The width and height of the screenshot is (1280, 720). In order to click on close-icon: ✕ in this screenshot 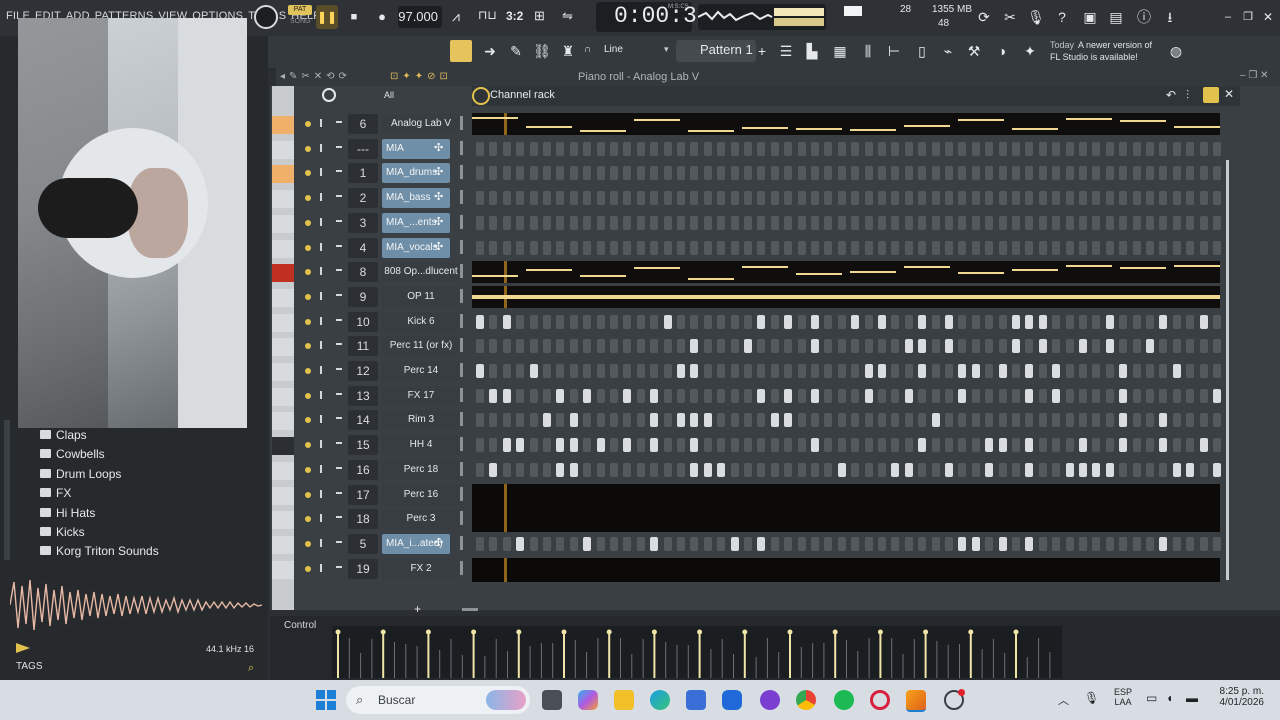, I will do `click(1268, 17)`.